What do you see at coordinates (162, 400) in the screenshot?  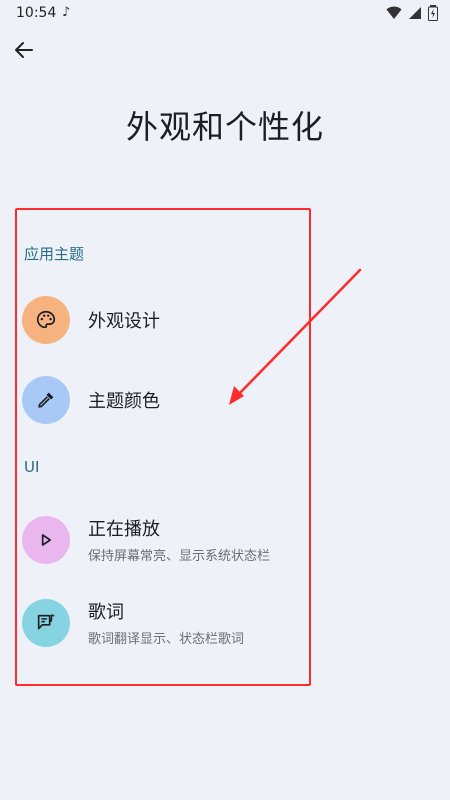 I see `settings-item-theme-color: 主题颜色` at bounding box center [162, 400].